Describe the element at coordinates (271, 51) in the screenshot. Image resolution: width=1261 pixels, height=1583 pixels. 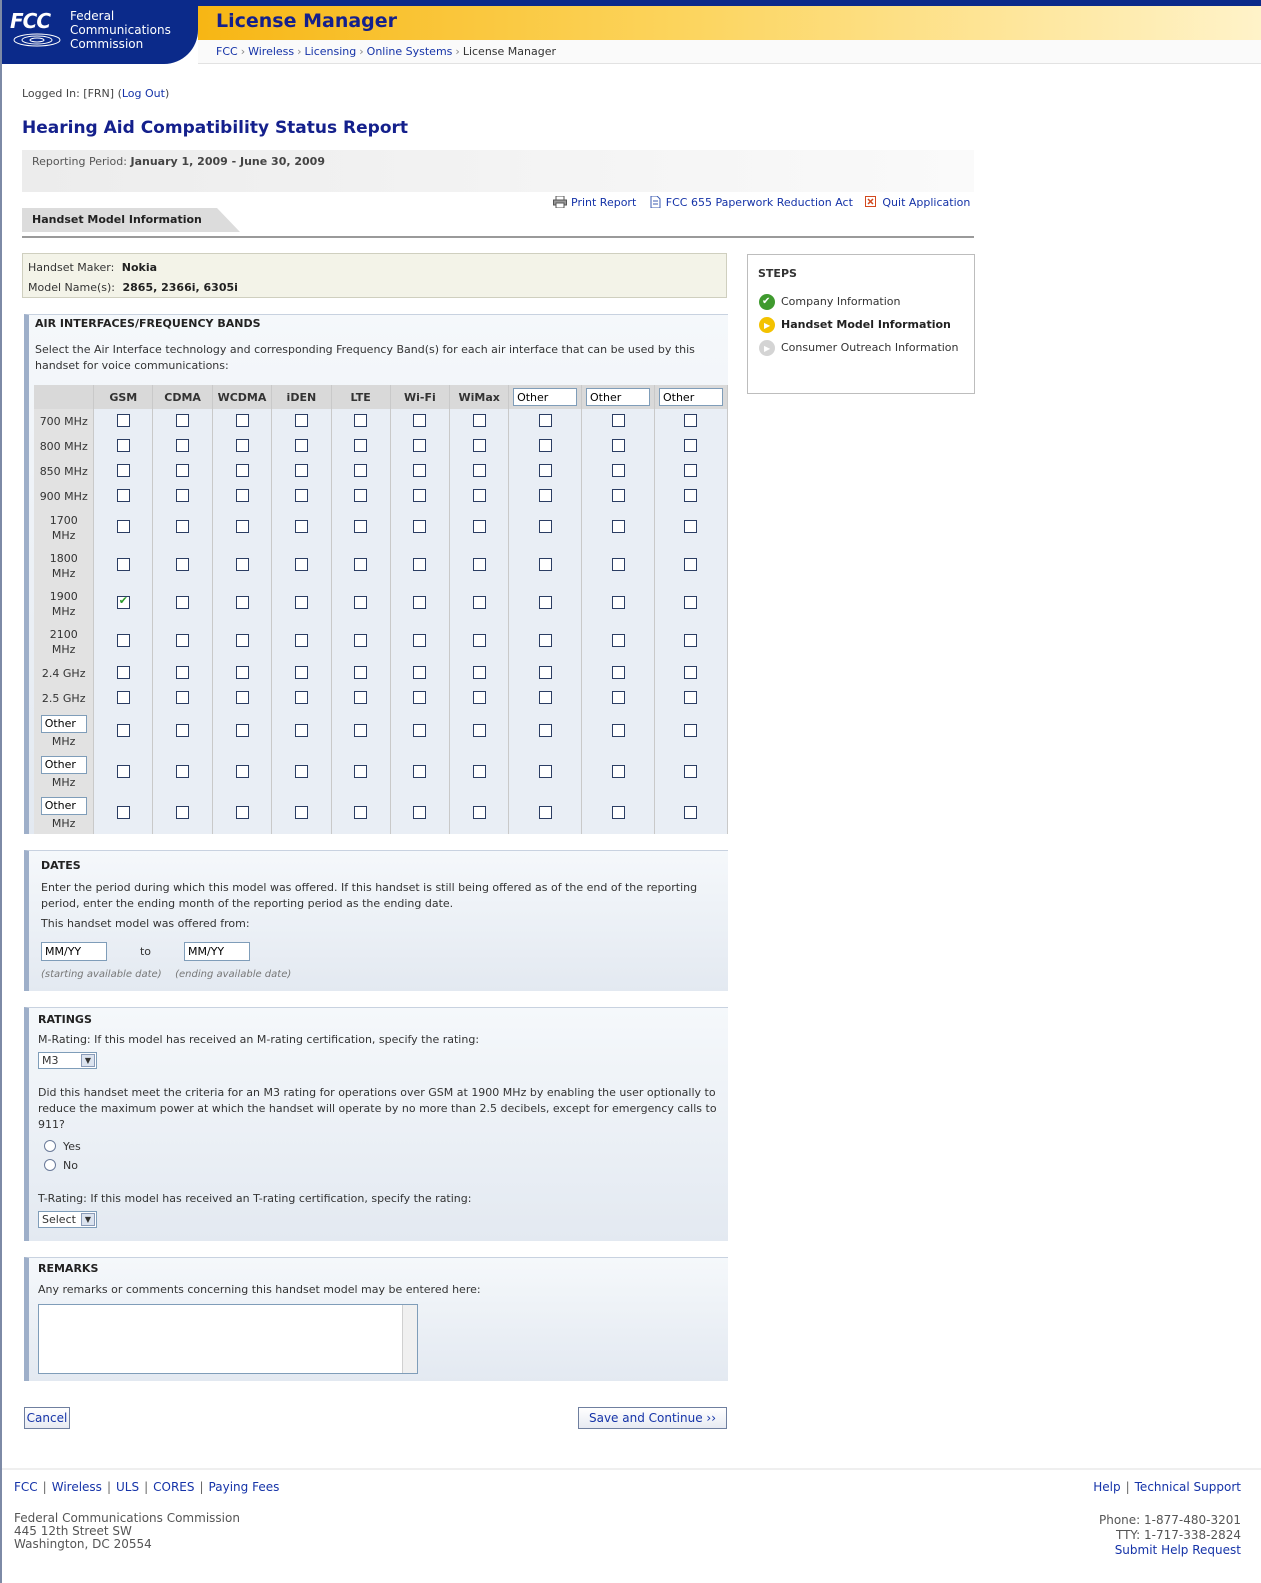
I see `breadcrumb-wireless: Wireless` at that location.